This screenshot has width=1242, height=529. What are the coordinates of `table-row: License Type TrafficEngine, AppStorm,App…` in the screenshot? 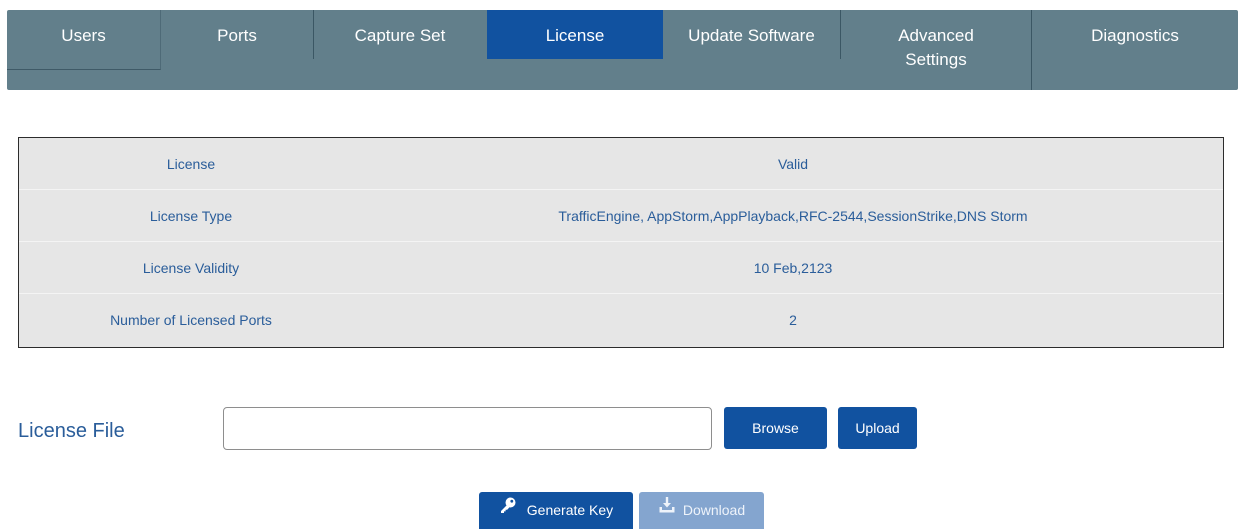 It's located at (621, 216).